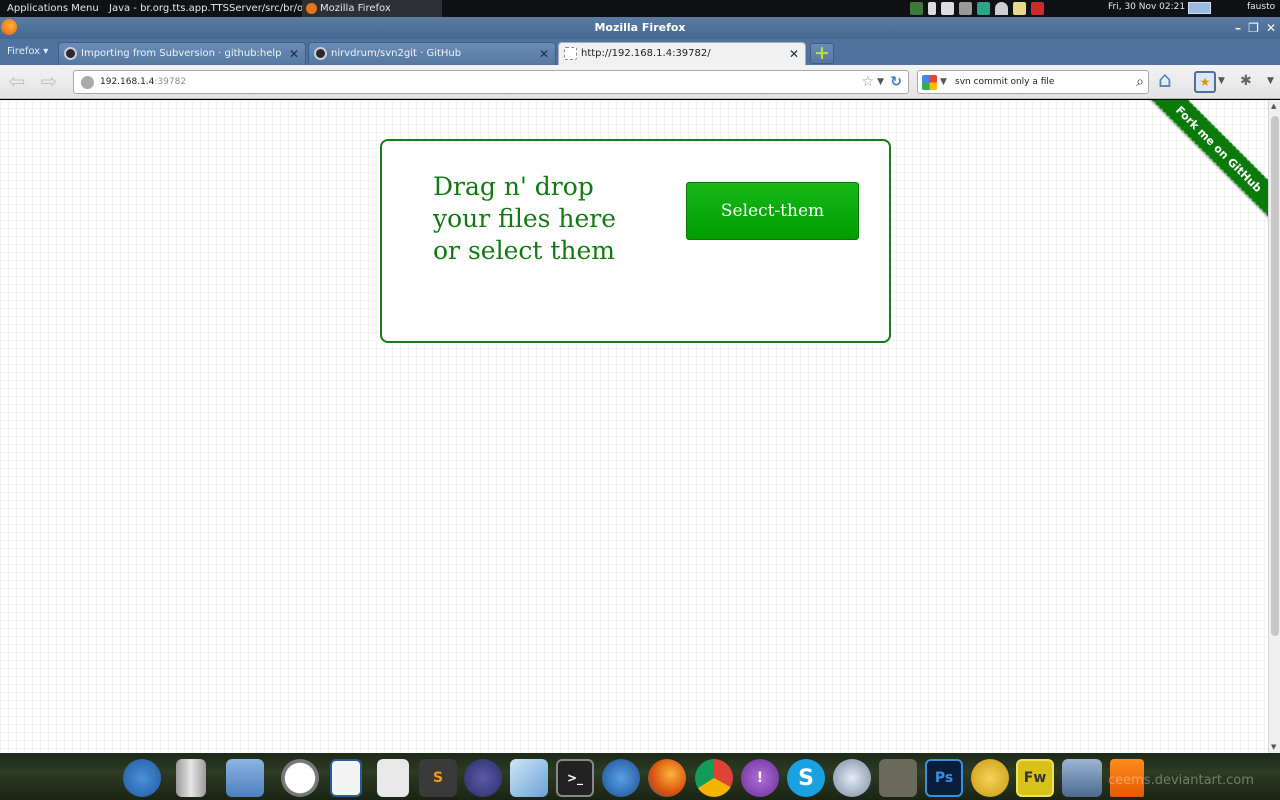 This screenshot has width=1280, height=800. Describe the element at coordinates (929, 82) in the screenshot. I see `google-icon` at that location.